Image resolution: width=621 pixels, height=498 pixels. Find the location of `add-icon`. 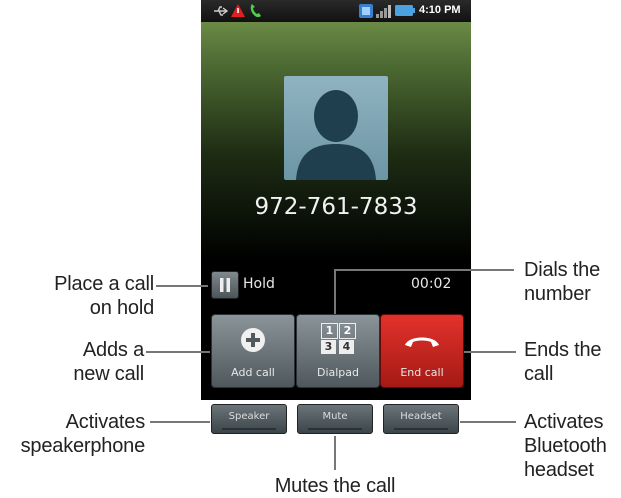

add-icon is located at coordinates (253, 340).